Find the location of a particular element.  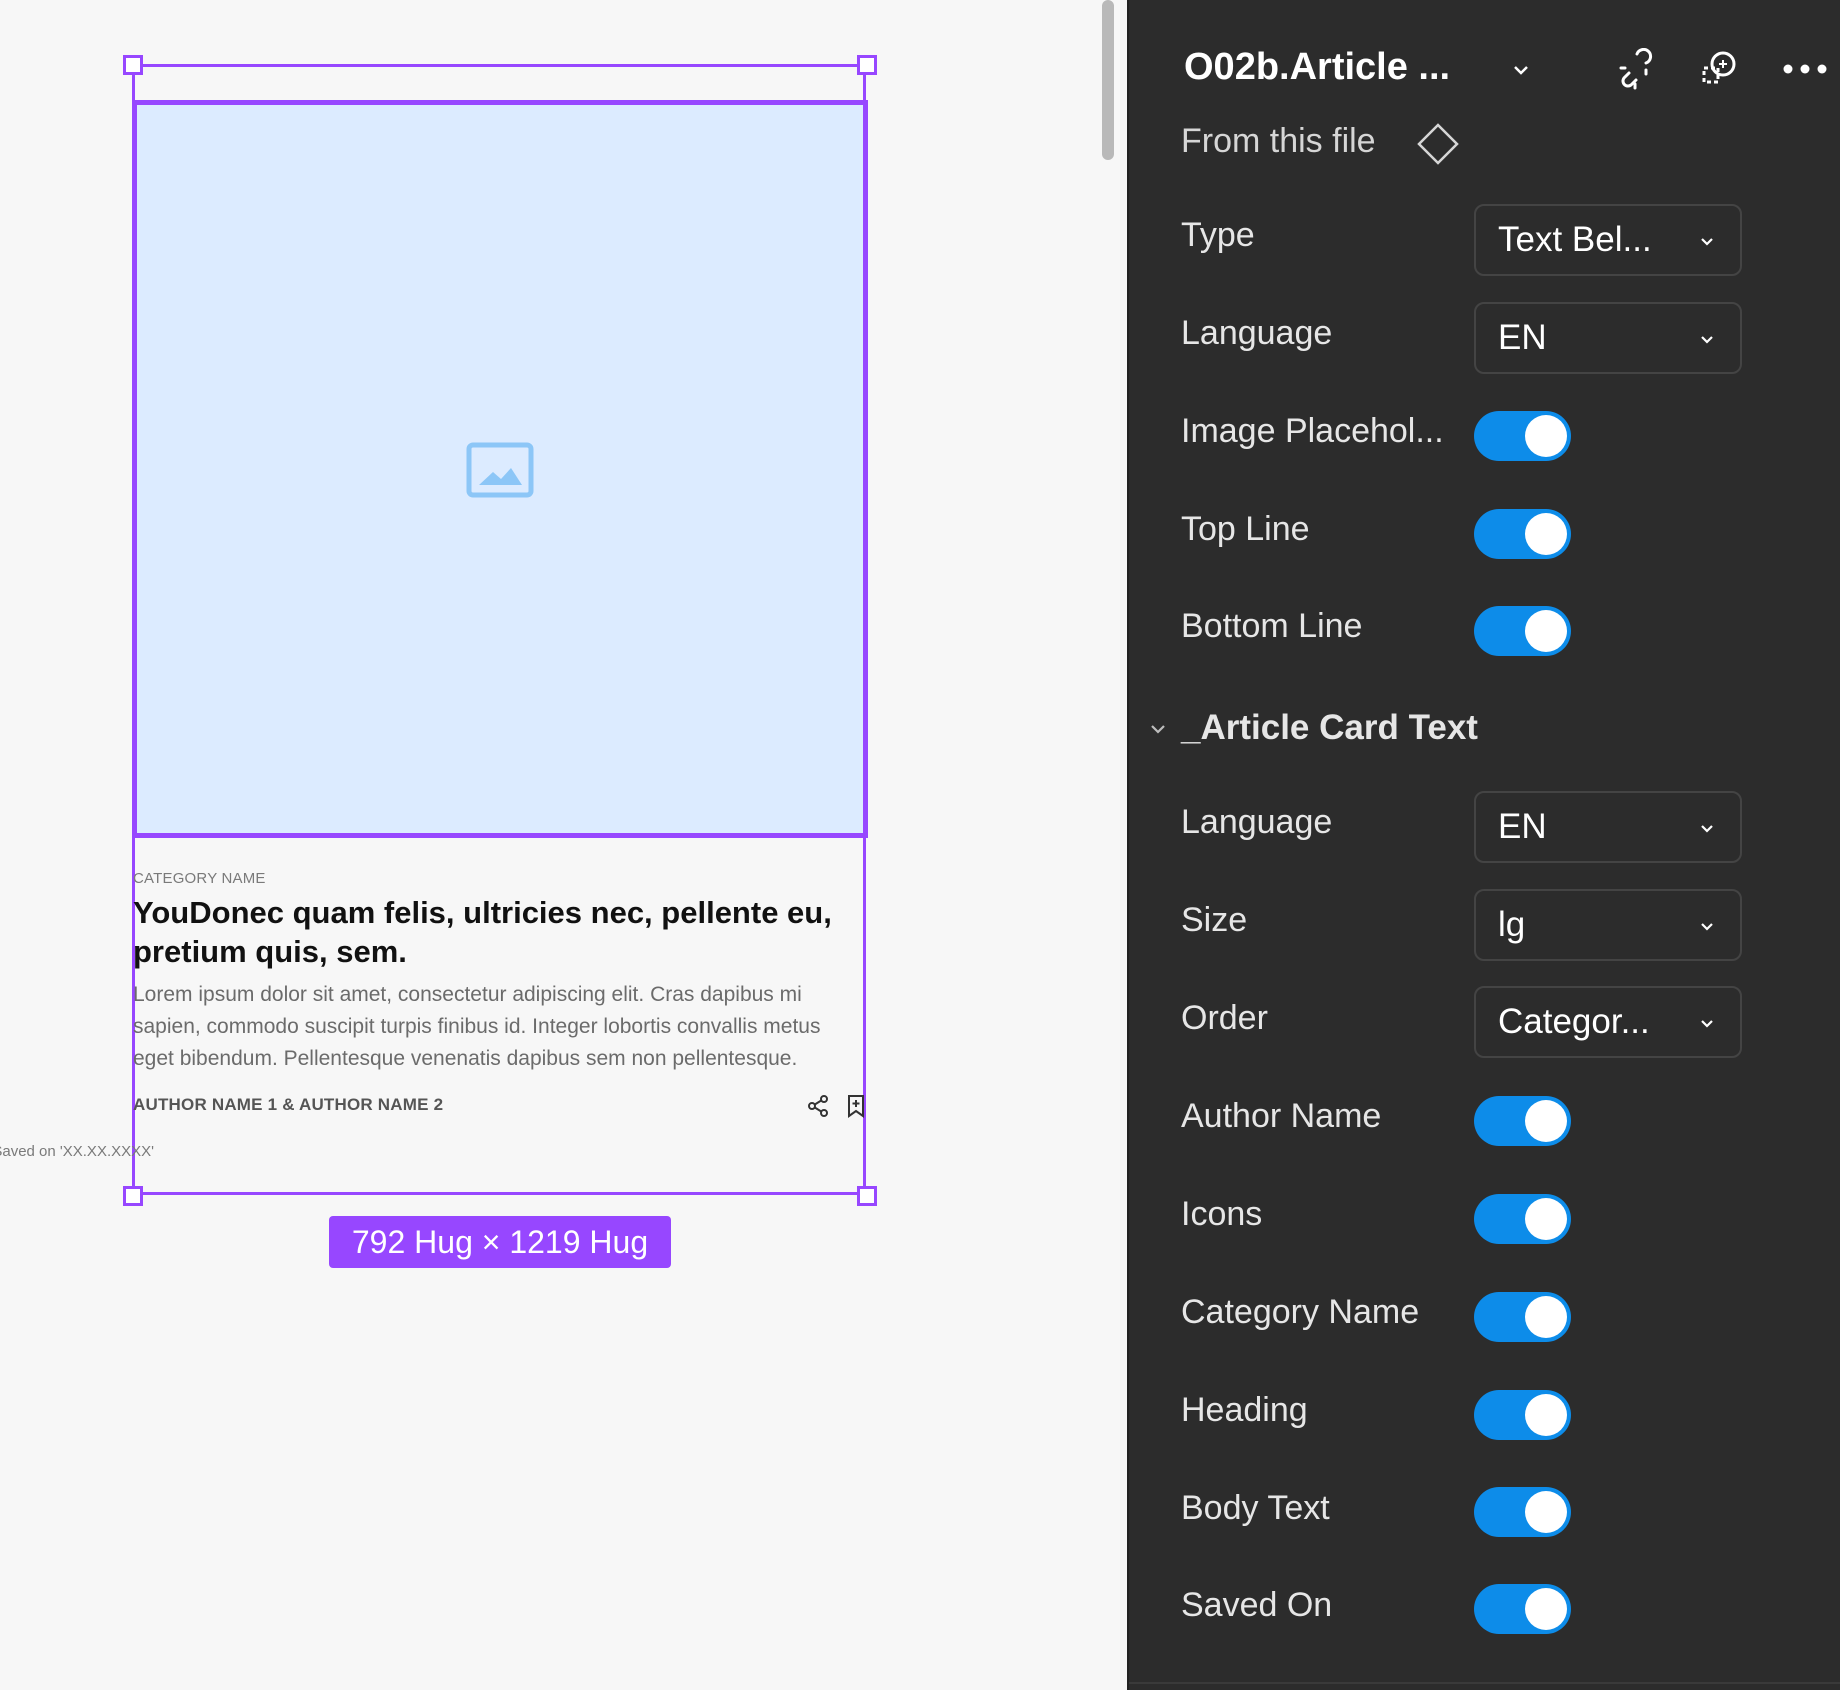

top-line-toggle is located at coordinates (1522, 534).